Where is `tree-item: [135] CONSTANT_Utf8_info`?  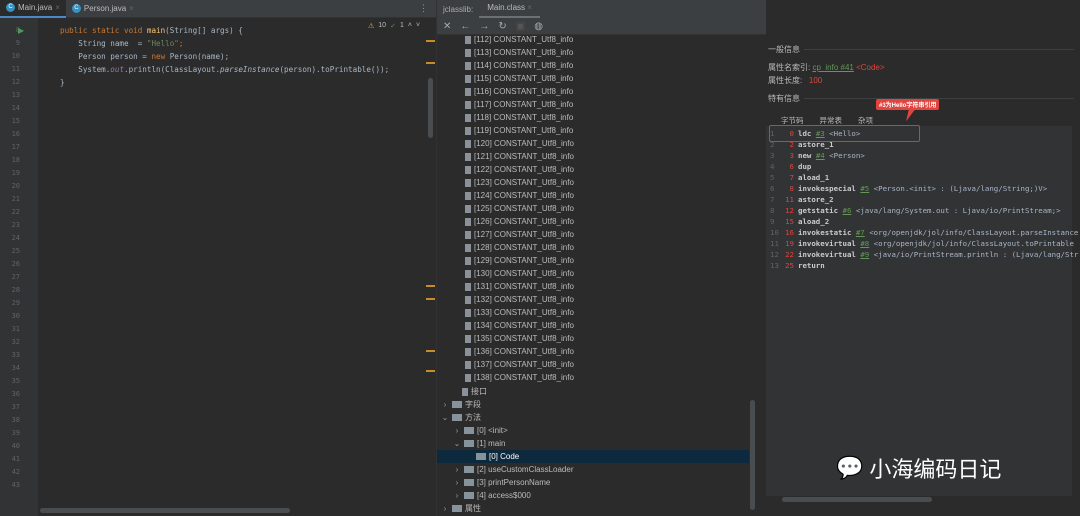 tree-item: [135] CONSTANT_Utf8_info is located at coordinates (519, 338).